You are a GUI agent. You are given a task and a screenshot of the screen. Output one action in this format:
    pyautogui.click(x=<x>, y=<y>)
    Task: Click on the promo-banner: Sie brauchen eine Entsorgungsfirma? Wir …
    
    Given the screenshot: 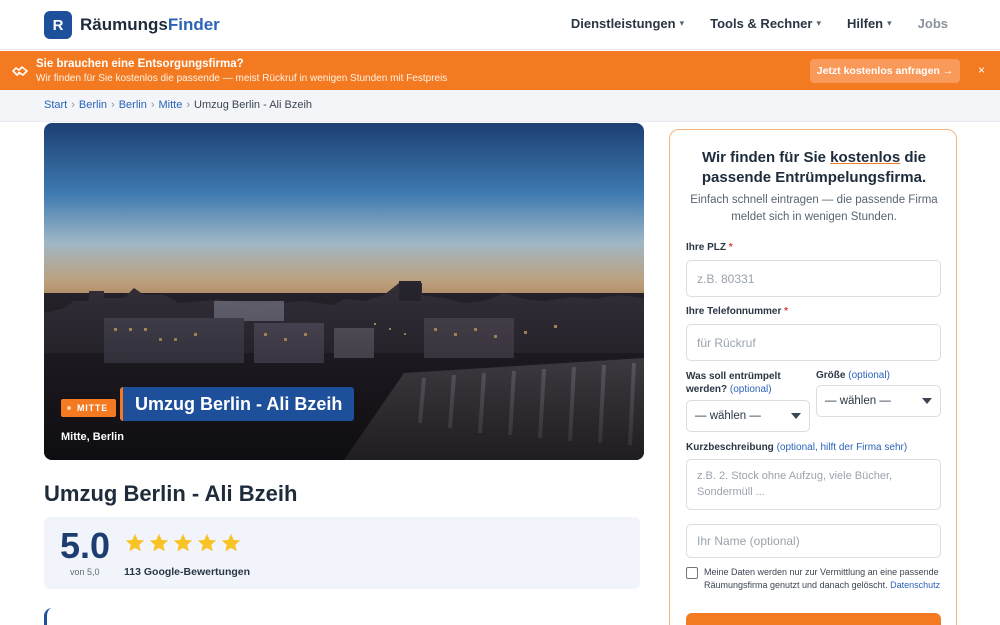 What is the action you would take?
    pyautogui.click(x=500, y=70)
    